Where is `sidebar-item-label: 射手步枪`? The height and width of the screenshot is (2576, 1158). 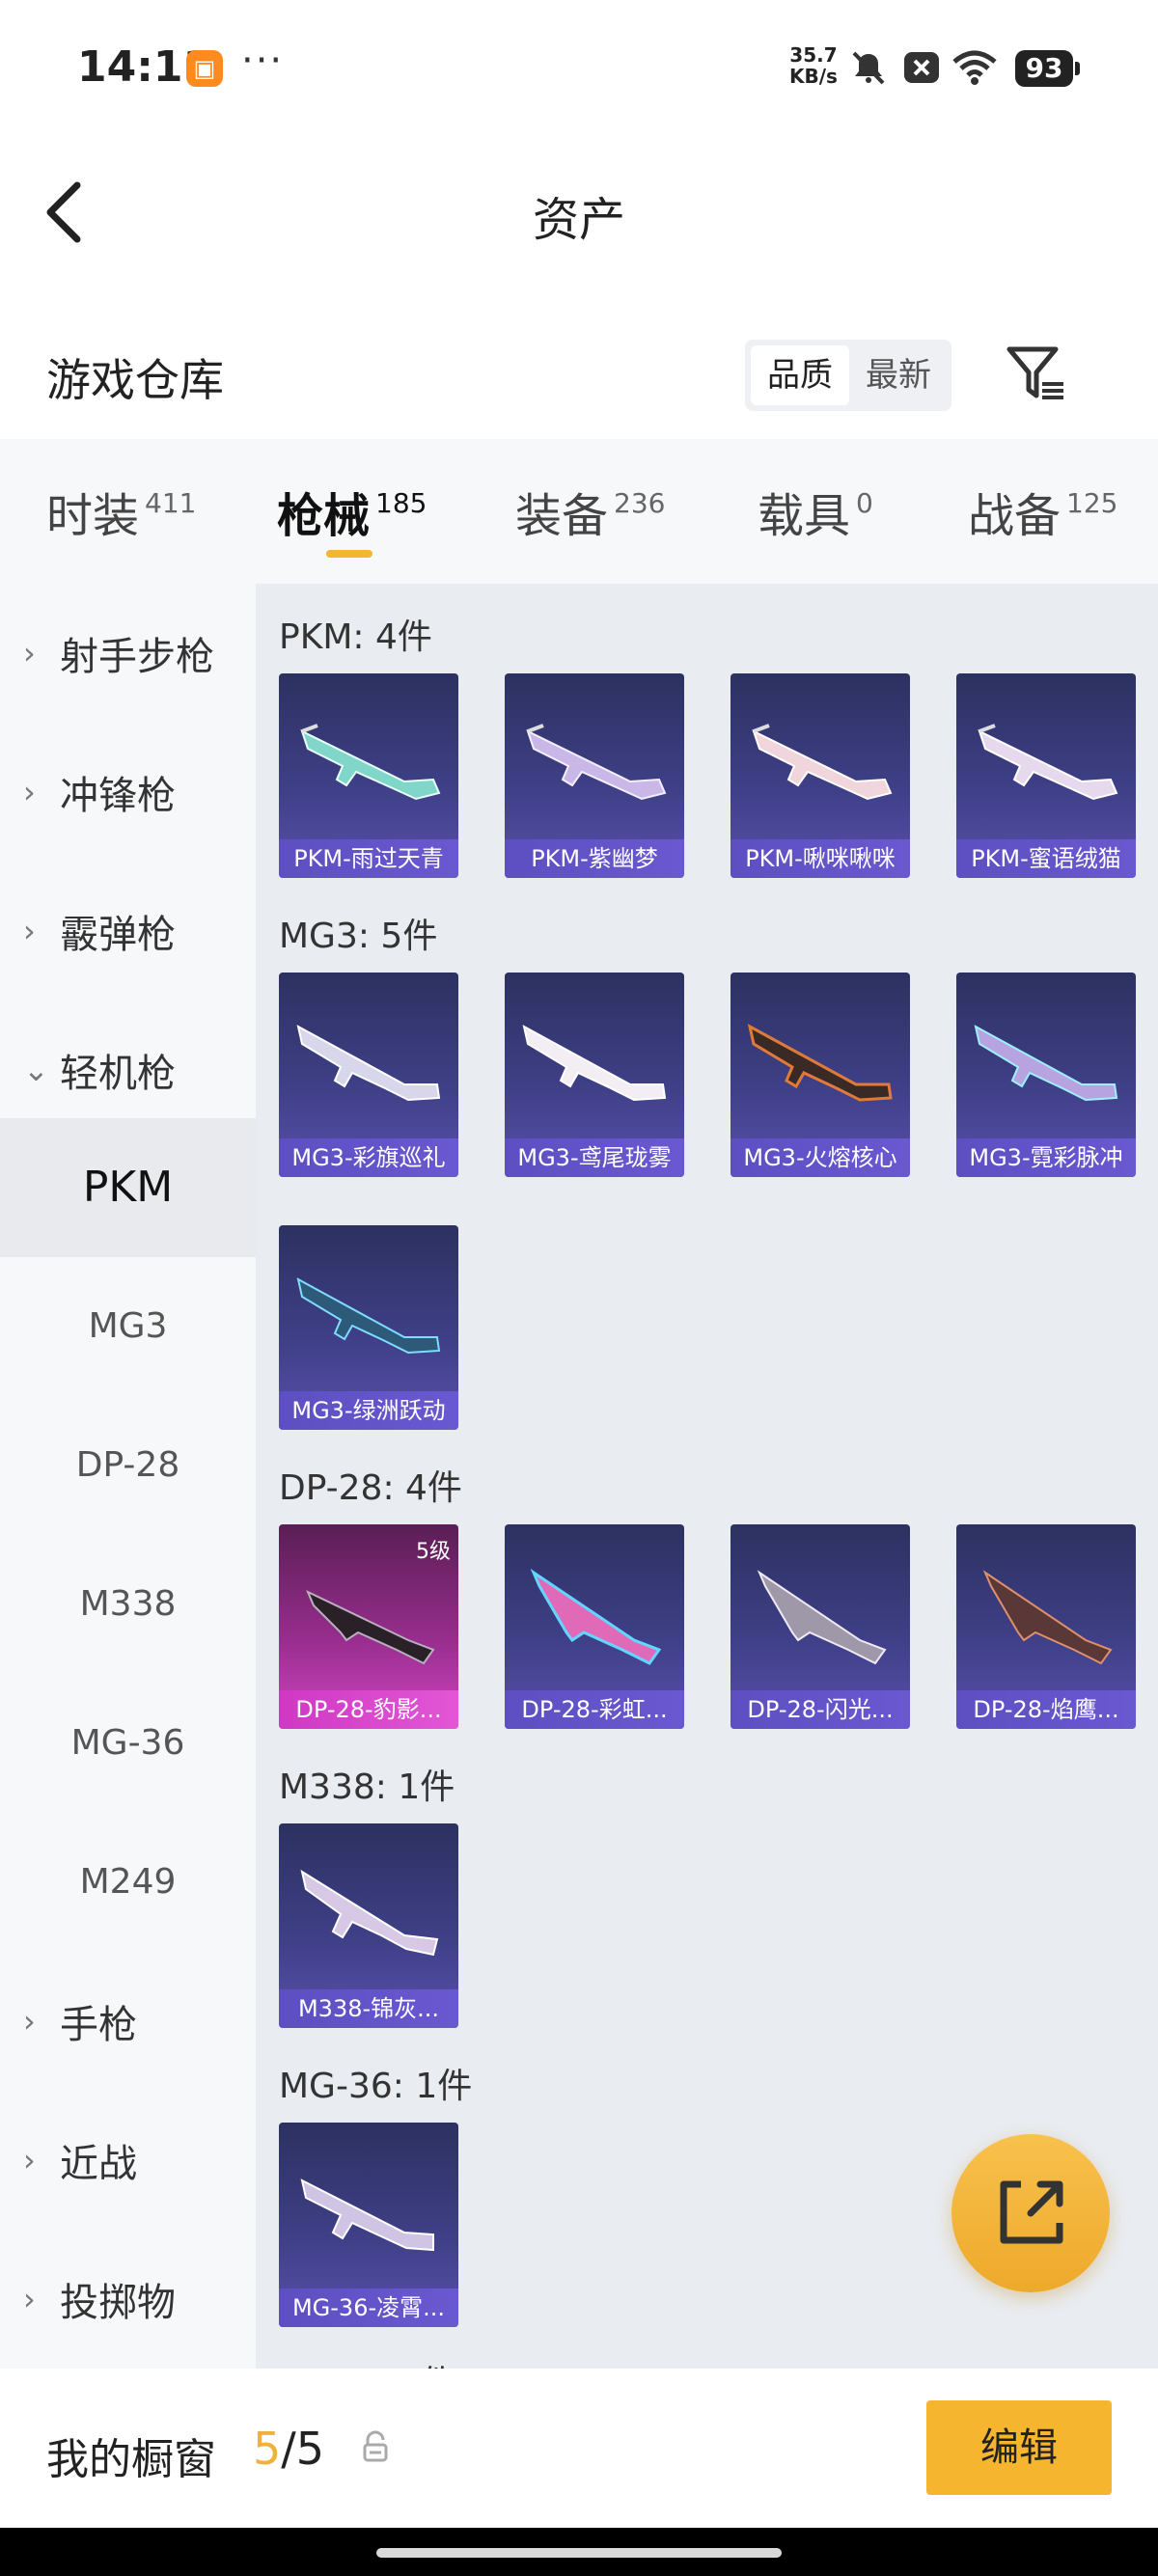
sidebar-item-label: 射手步枪 is located at coordinates (137, 657).